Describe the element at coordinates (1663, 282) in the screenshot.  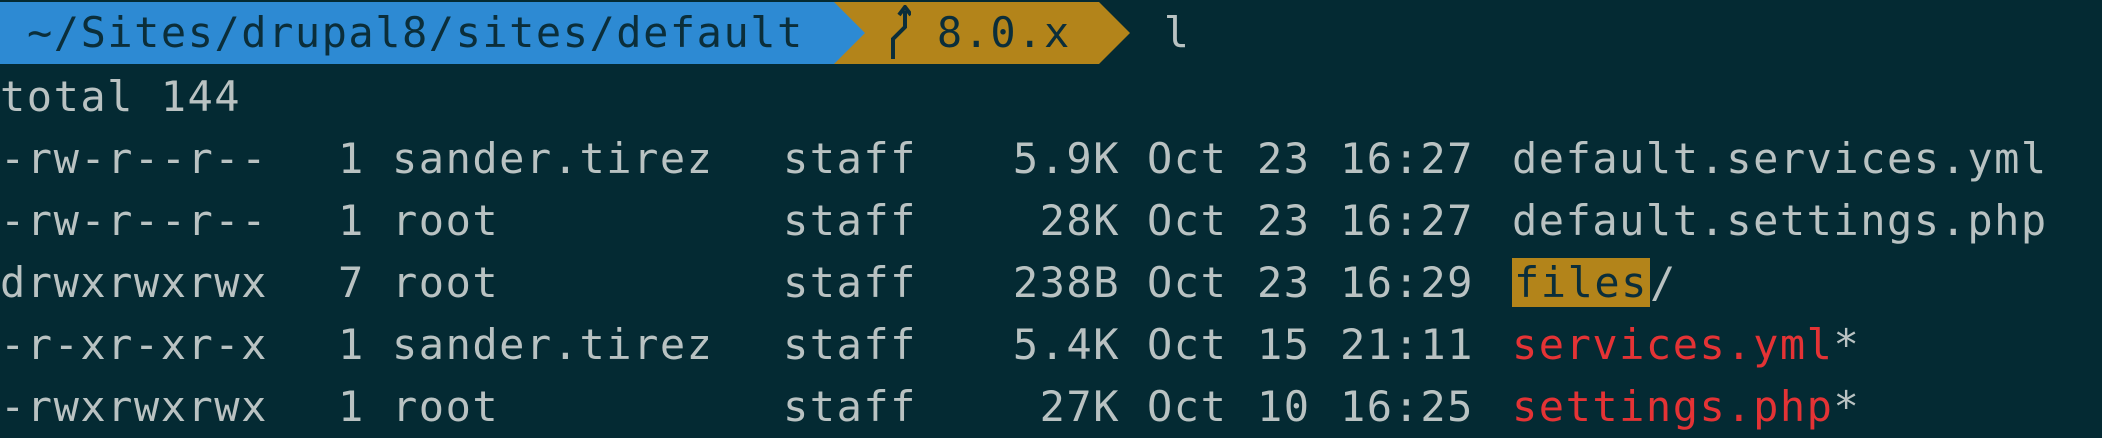
I see `file-suffix: /` at that location.